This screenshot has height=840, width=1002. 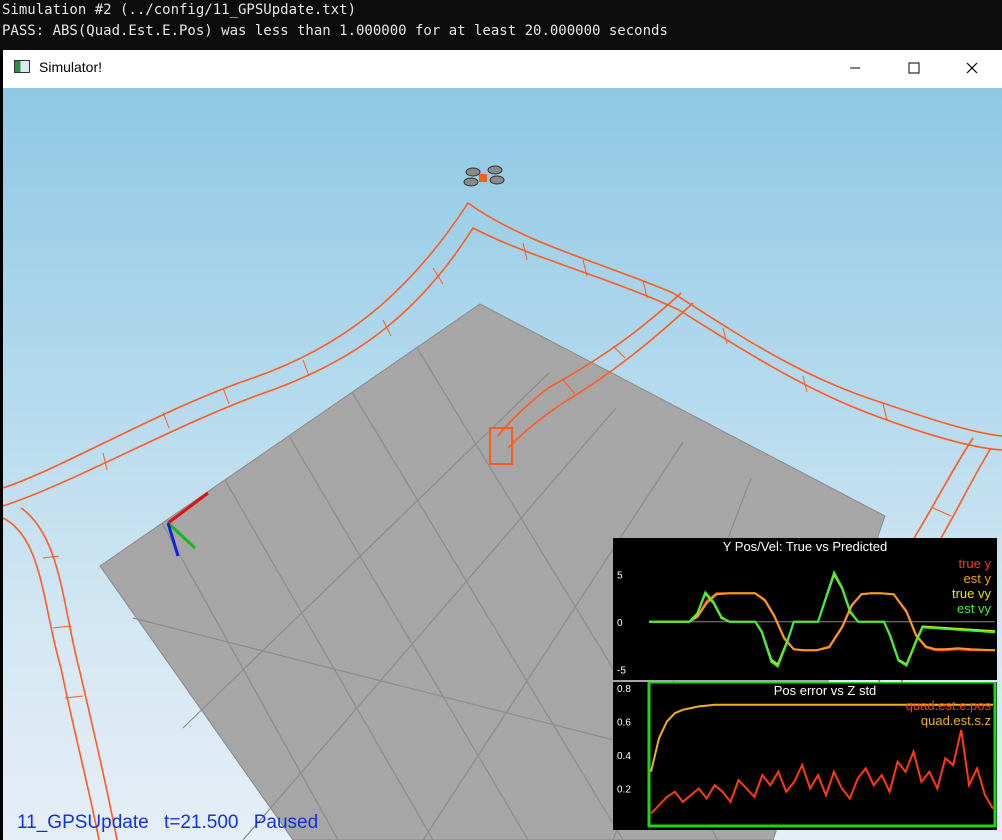 I want to click on sim-time: t=21.500, so click(x=201, y=822).